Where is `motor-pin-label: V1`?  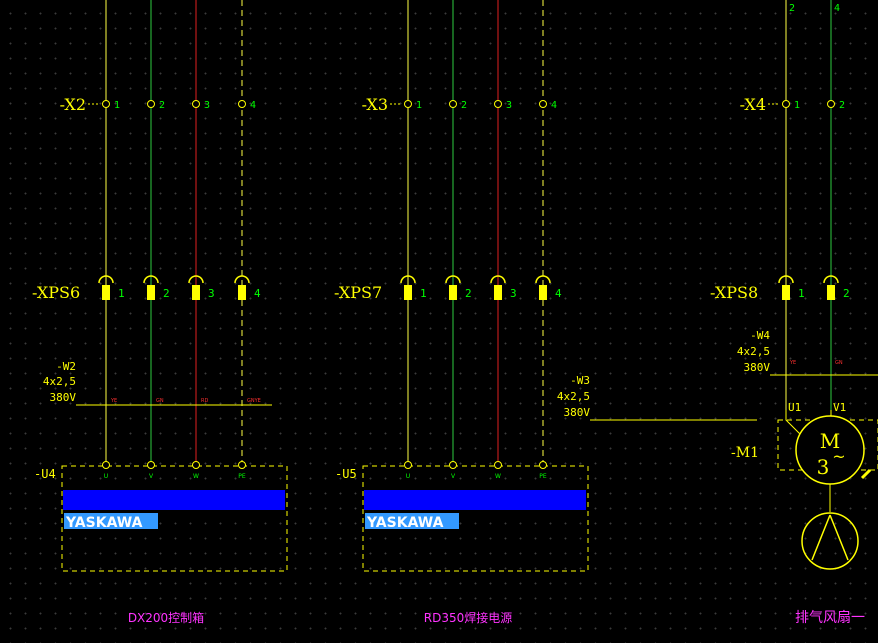 motor-pin-label: V1 is located at coordinates (839, 407).